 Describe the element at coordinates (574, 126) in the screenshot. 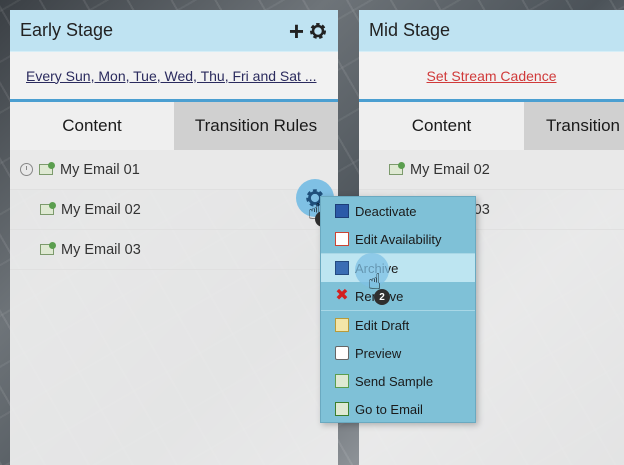

I see `tab-transition: Transition` at that location.